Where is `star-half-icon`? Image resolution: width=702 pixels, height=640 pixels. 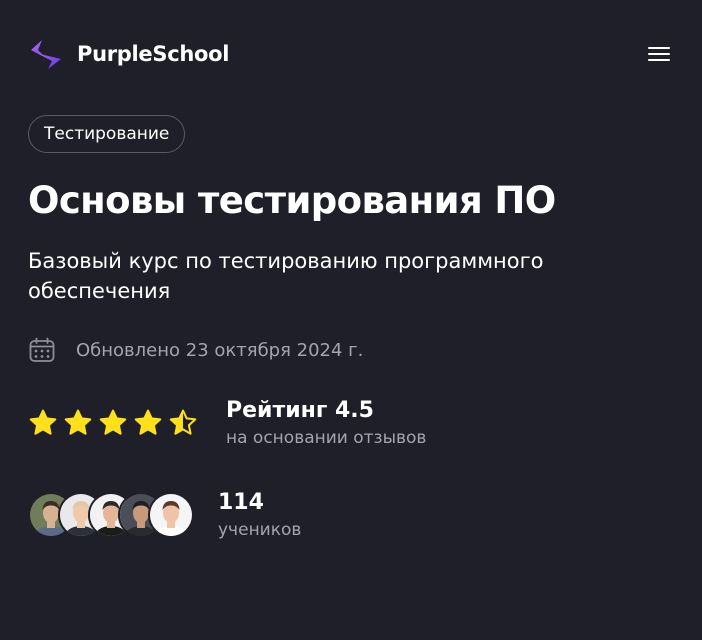 star-half-icon is located at coordinates (183, 422).